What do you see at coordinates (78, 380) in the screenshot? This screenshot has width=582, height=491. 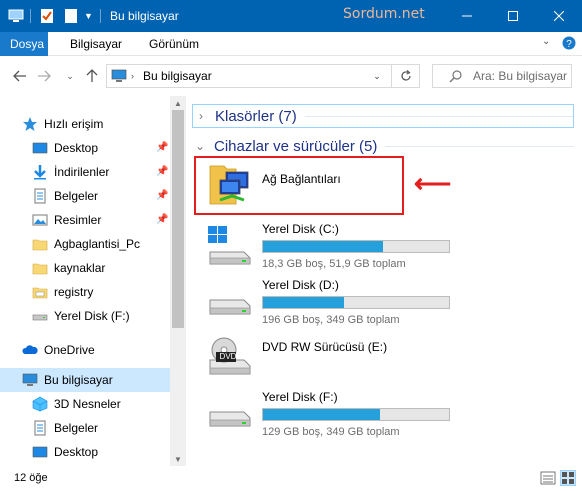 I see `nav-this-pc-label: Bu bilgisayar` at bounding box center [78, 380].